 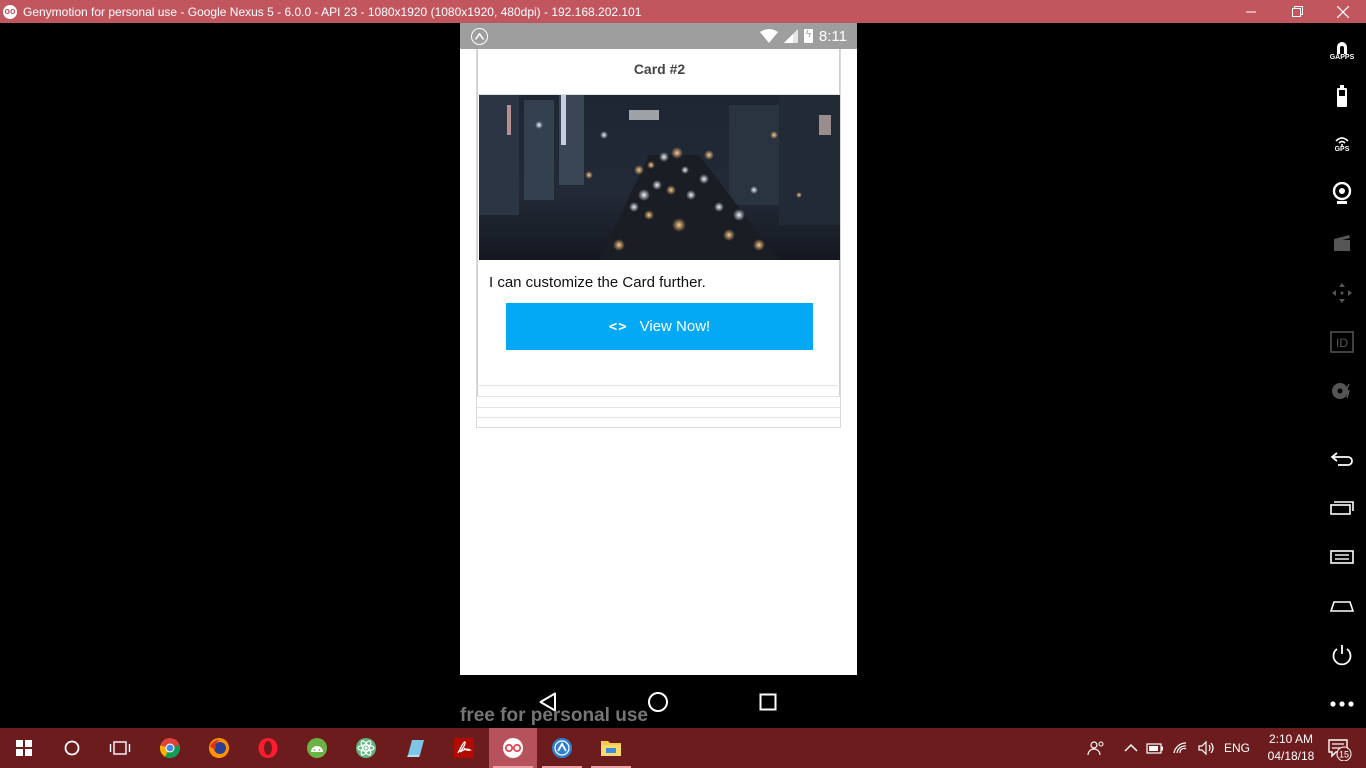 What do you see at coordinates (1155, 748) in the screenshot?
I see `battery-tray-icon` at bounding box center [1155, 748].